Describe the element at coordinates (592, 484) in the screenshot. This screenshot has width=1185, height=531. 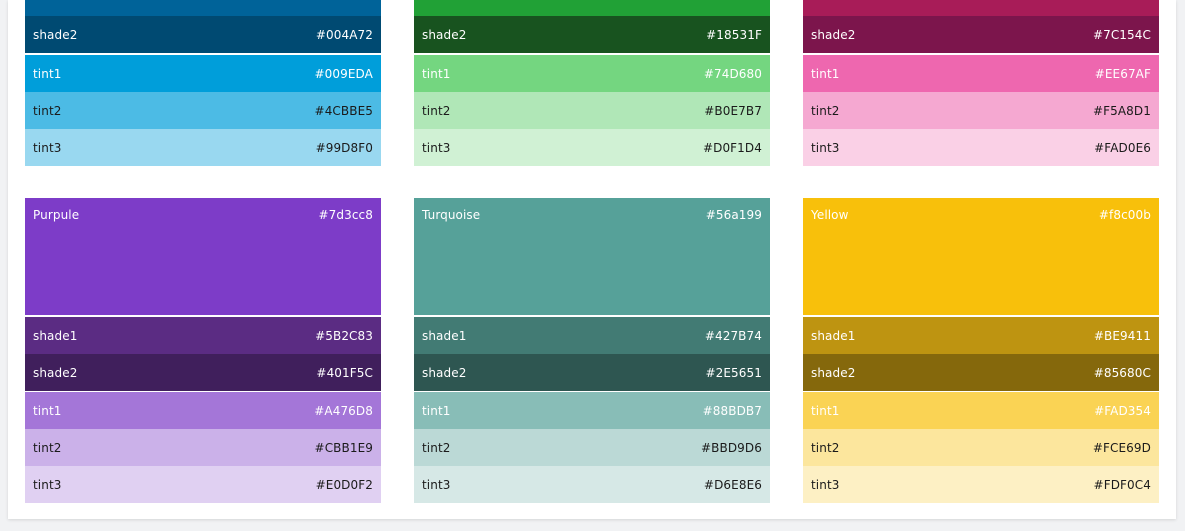
I see `swatch-row: tint3 #D6E8E6` at that location.